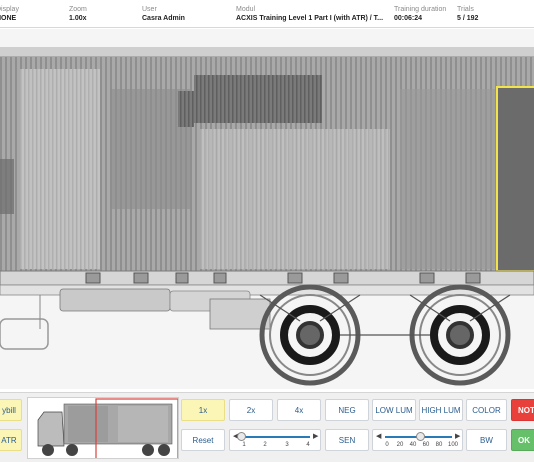  I want to click on lum-tick: 80, so click(439, 445).